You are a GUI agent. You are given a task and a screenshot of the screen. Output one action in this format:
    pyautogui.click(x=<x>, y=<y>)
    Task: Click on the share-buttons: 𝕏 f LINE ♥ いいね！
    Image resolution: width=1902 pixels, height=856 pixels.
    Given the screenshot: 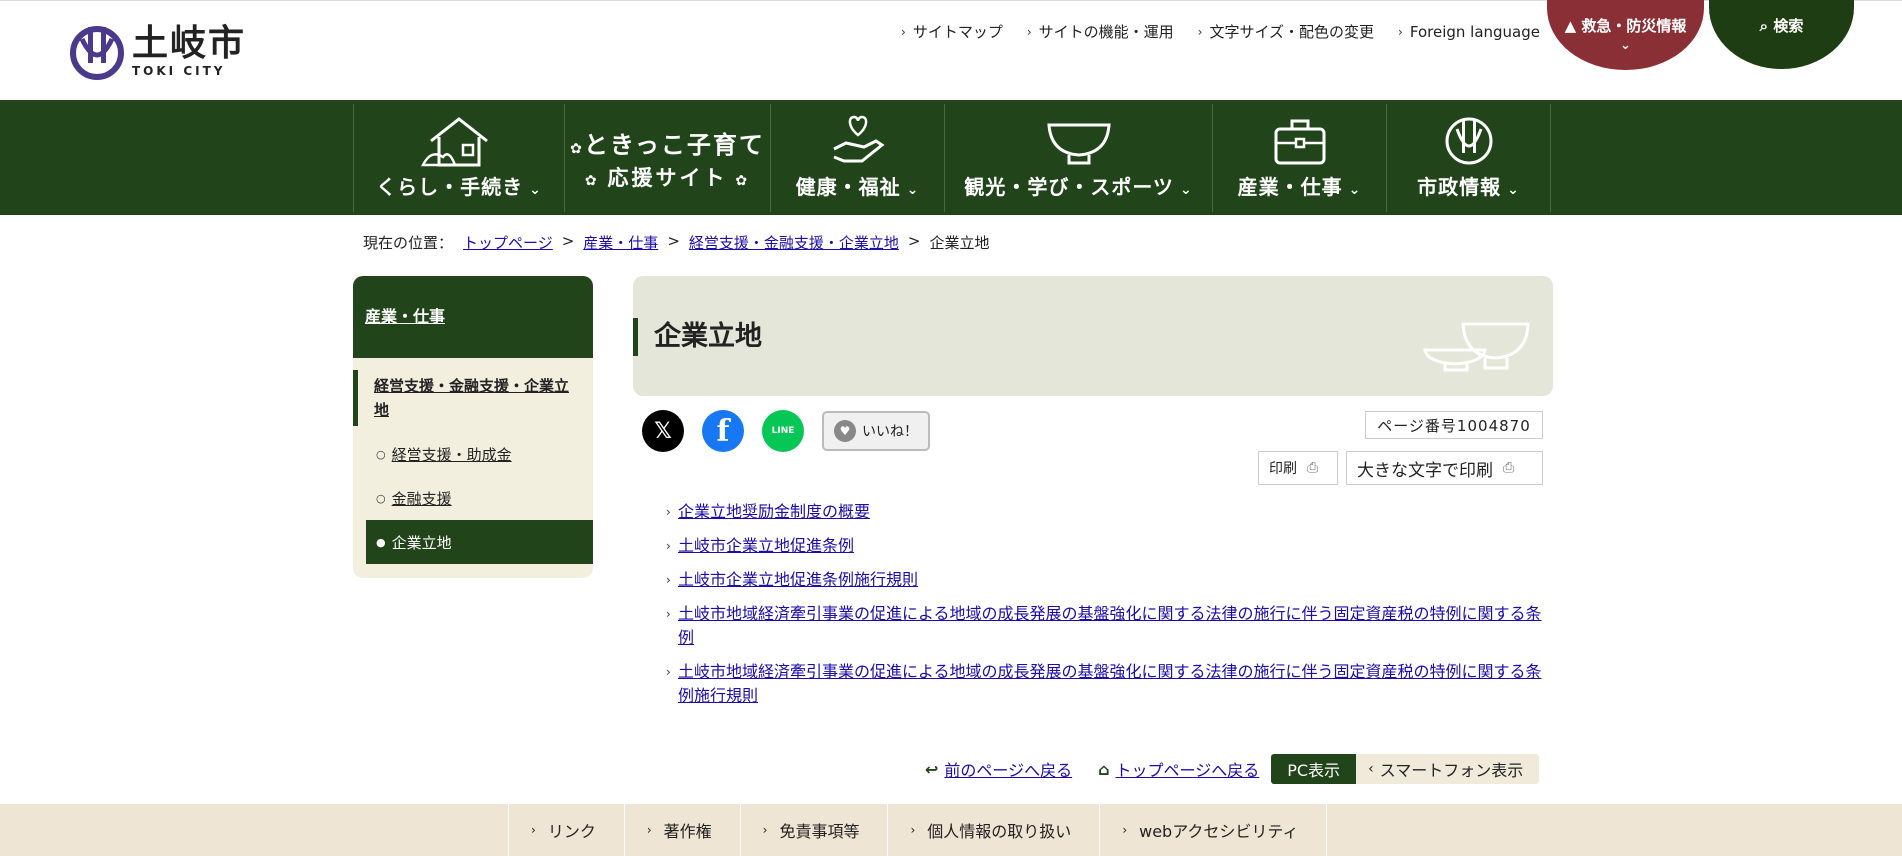 What is the action you would take?
    pyautogui.click(x=786, y=431)
    